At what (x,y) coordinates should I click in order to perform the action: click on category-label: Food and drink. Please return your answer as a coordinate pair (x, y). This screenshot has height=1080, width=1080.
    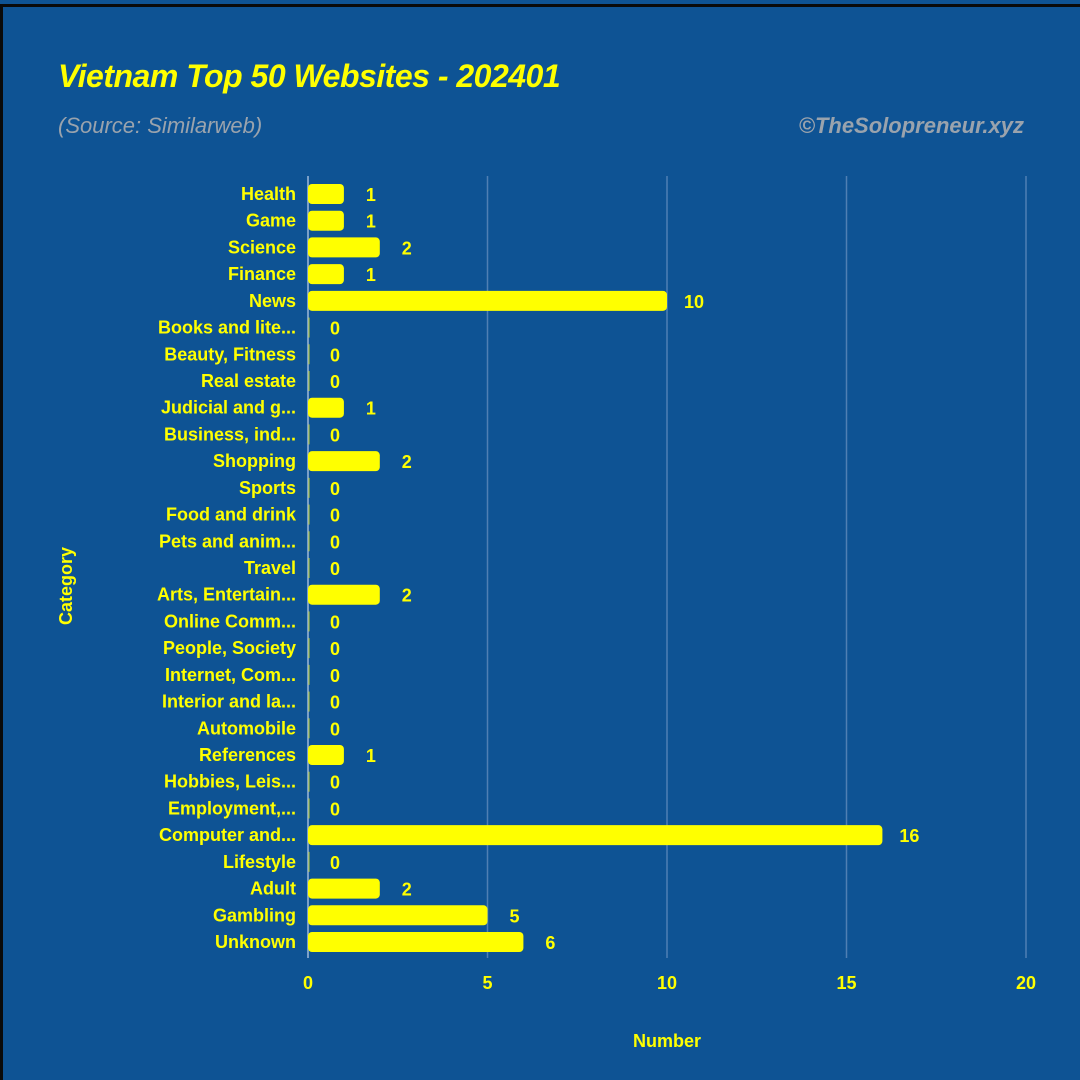
    Looking at the image, I should click on (231, 515).